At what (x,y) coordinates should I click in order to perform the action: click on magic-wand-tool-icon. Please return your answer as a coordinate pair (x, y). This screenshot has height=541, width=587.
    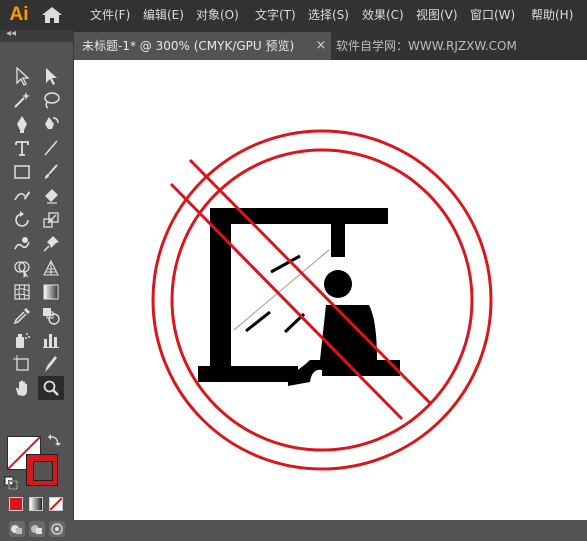
    Looking at the image, I should click on (22, 100).